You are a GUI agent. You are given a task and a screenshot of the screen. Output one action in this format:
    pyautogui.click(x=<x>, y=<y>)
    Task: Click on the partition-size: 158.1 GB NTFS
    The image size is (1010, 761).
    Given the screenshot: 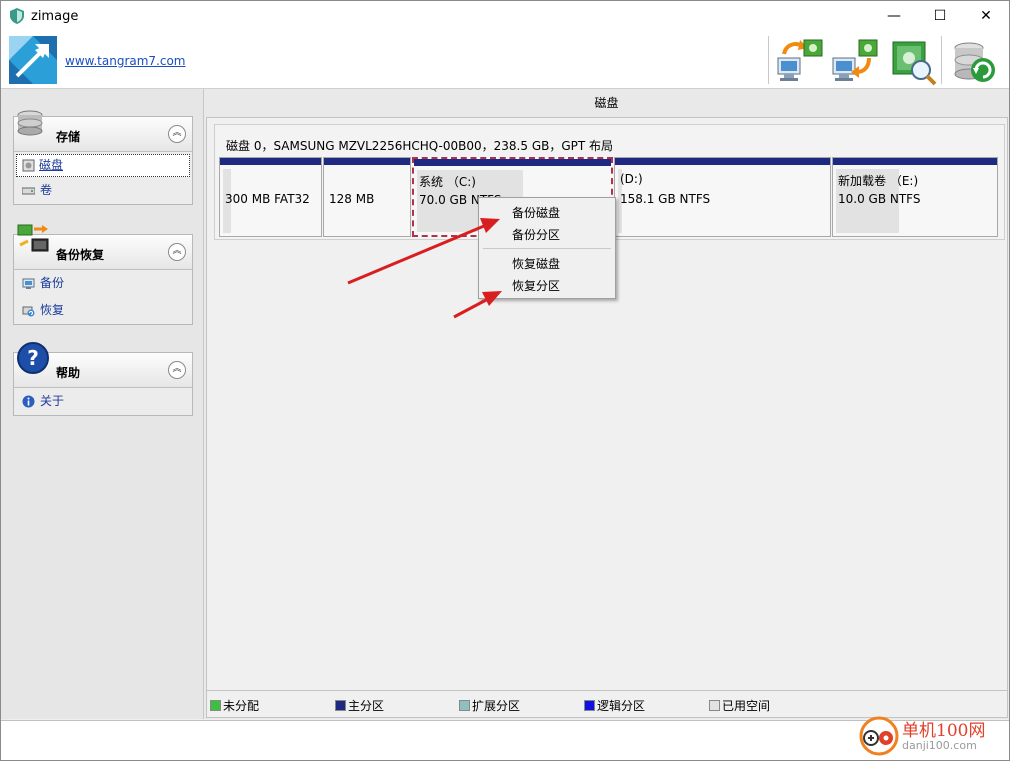 What is the action you would take?
    pyautogui.click(x=665, y=199)
    